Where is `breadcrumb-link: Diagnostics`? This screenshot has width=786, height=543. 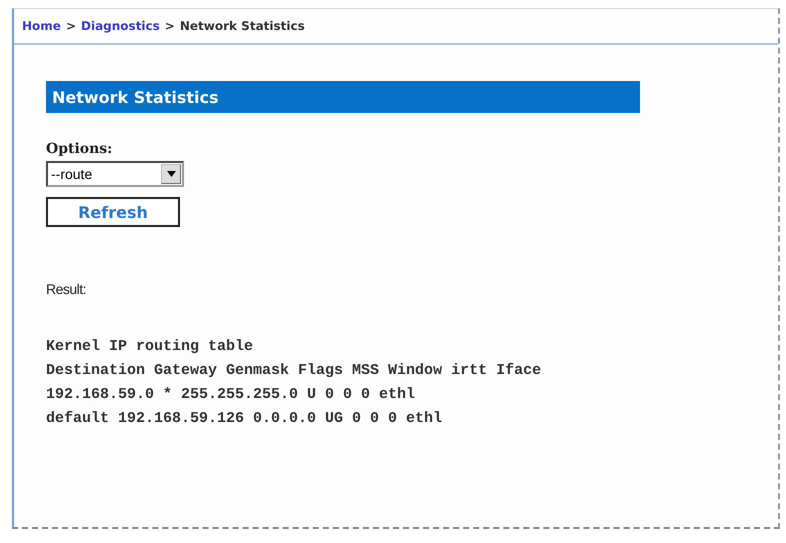 breadcrumb-link: Diagnostics is located at coordinates (120, 26).